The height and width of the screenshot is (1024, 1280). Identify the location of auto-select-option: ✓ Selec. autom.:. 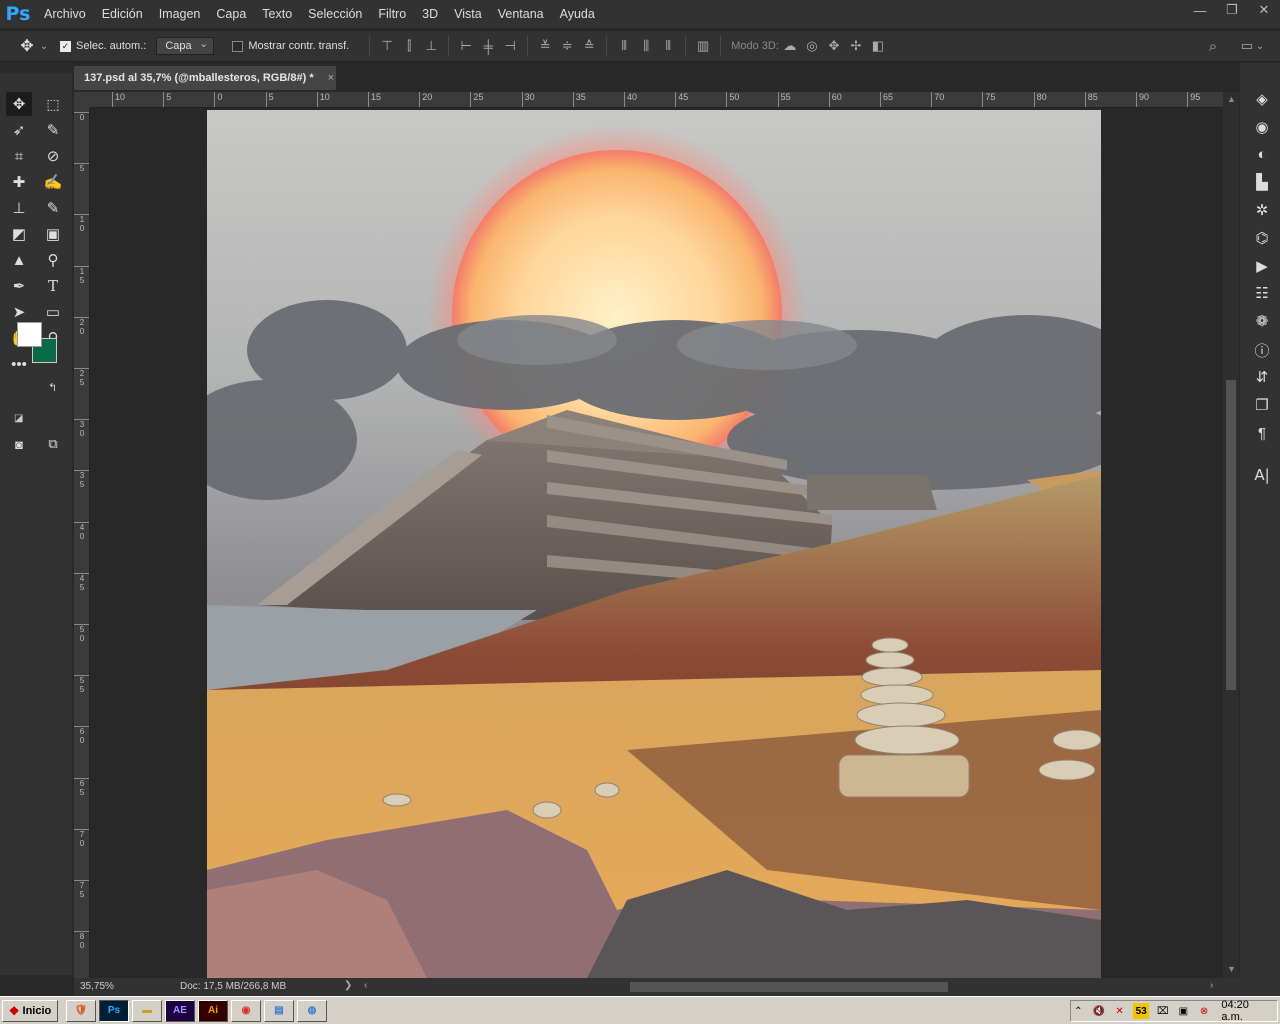
(103, 46).